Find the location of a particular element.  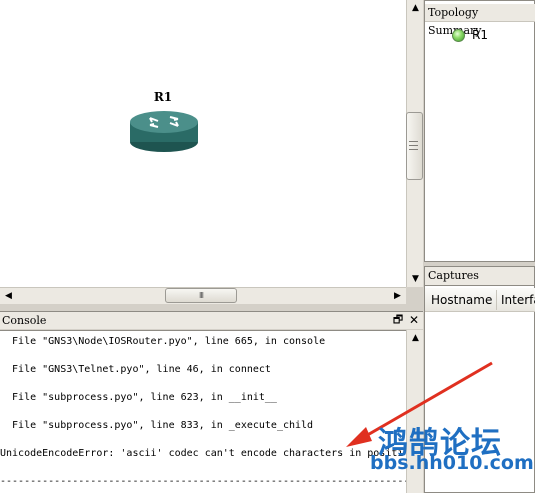

router-icon is located at coordinates (164, 129).